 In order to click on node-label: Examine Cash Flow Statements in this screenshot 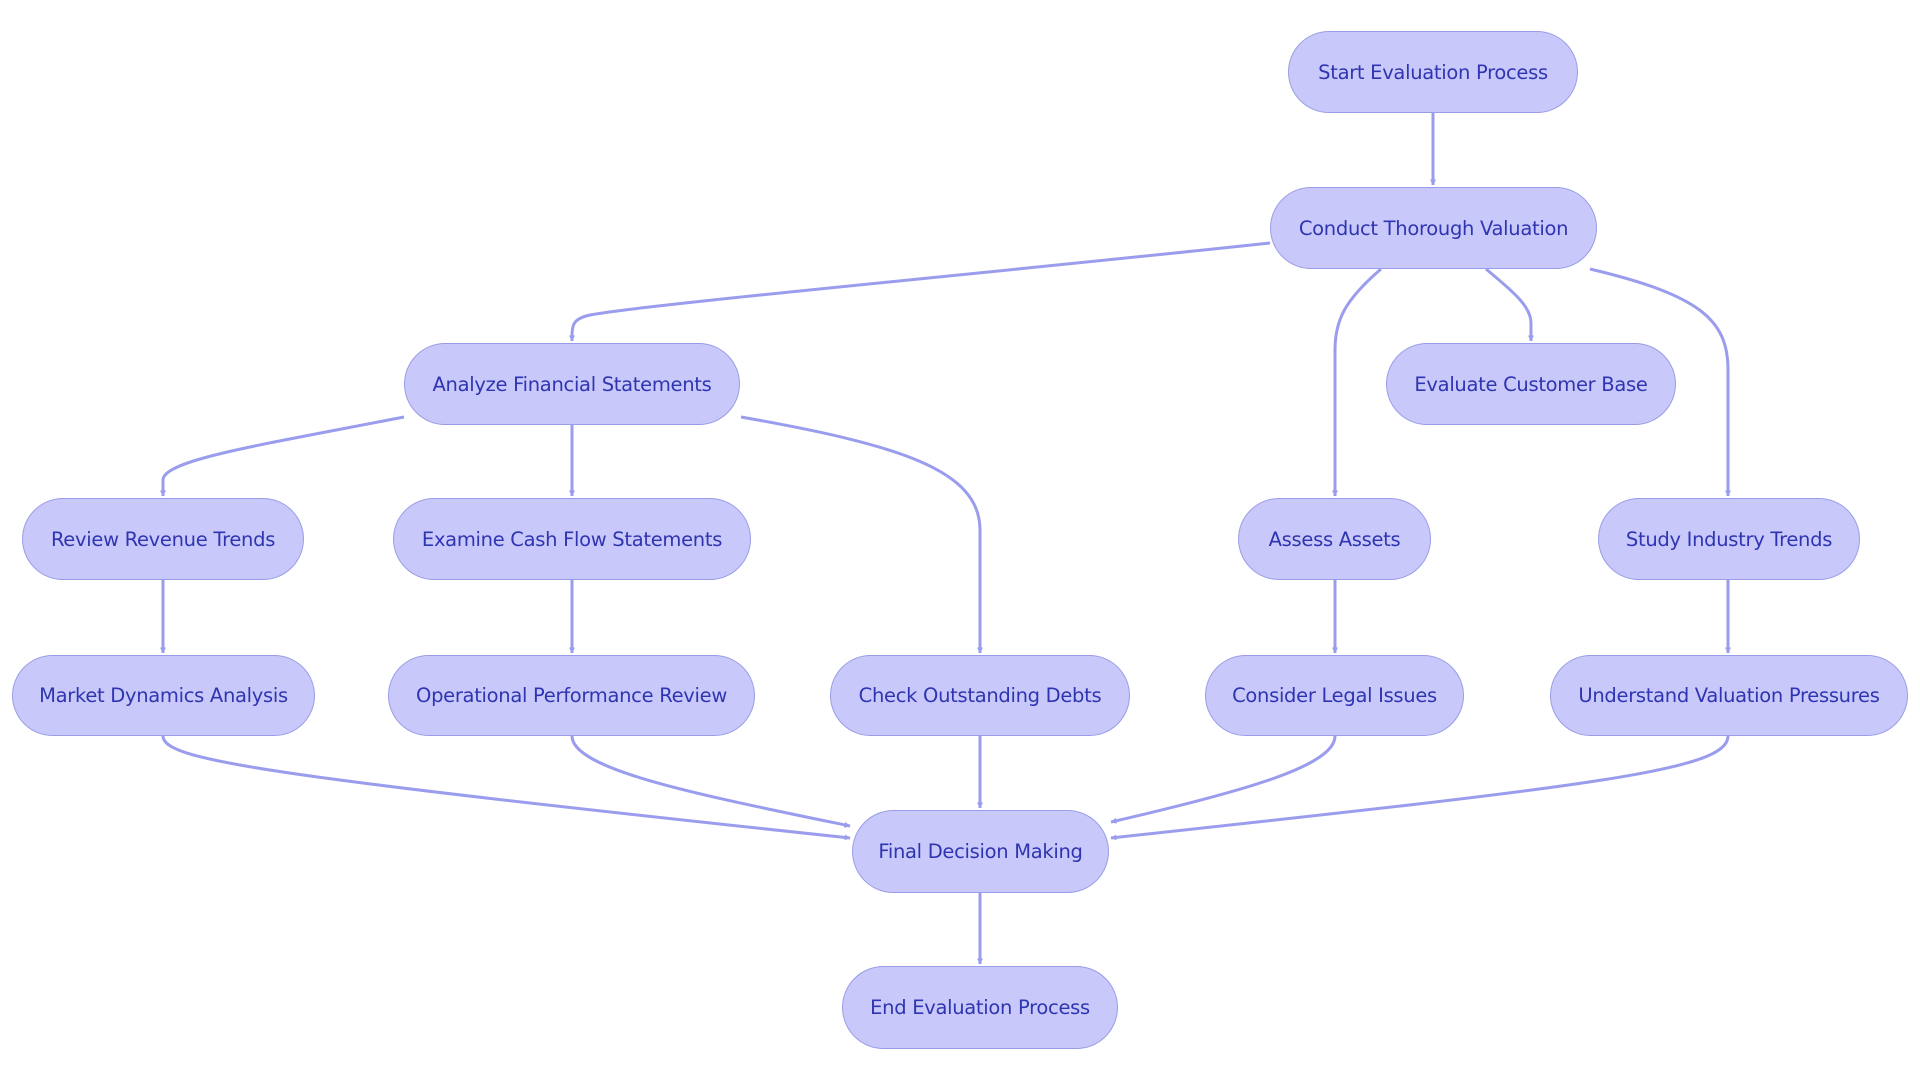, I will do `click(572, 539)`.